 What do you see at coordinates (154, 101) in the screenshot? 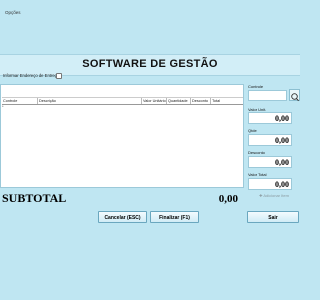
I see `col-valor-unitario: Valor Unitário` at bounding box center [154, 101].